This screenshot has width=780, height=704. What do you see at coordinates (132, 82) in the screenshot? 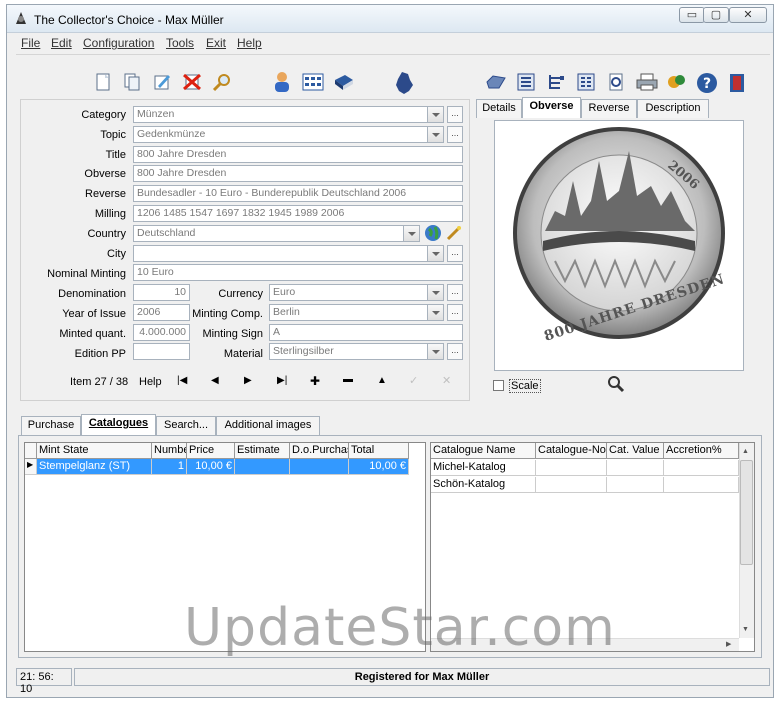
I see `copy-document-icon` at bounding box center [132, 82].